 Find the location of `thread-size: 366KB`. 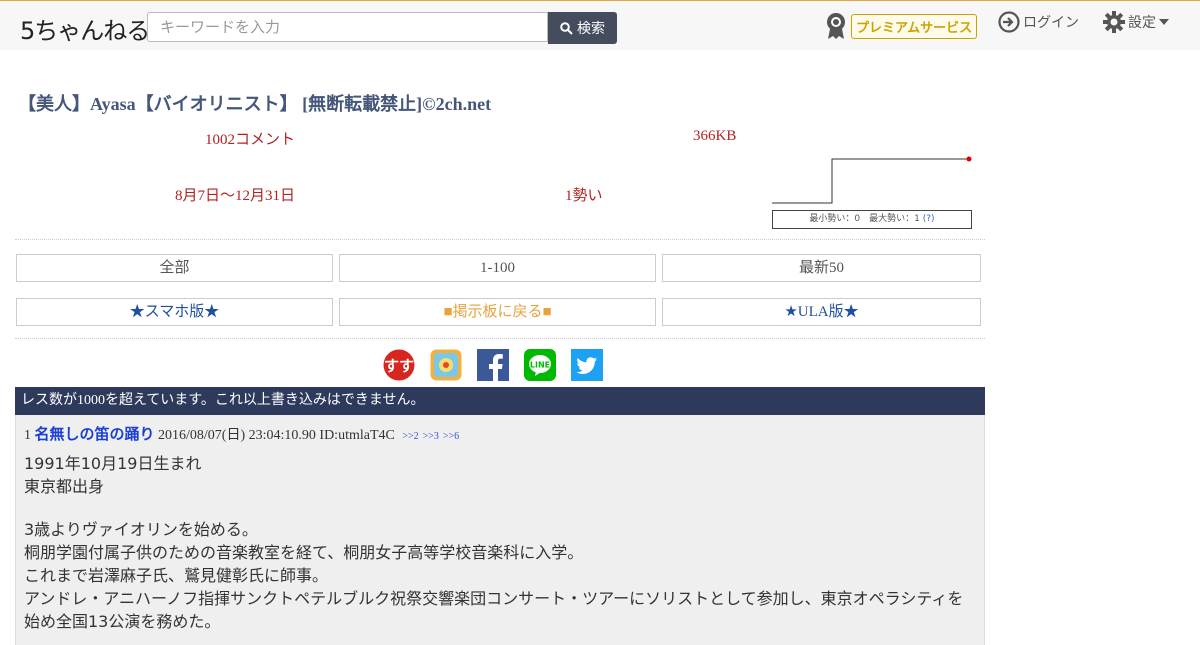

thread-size: 366KB is located at coordinates (715, 136).